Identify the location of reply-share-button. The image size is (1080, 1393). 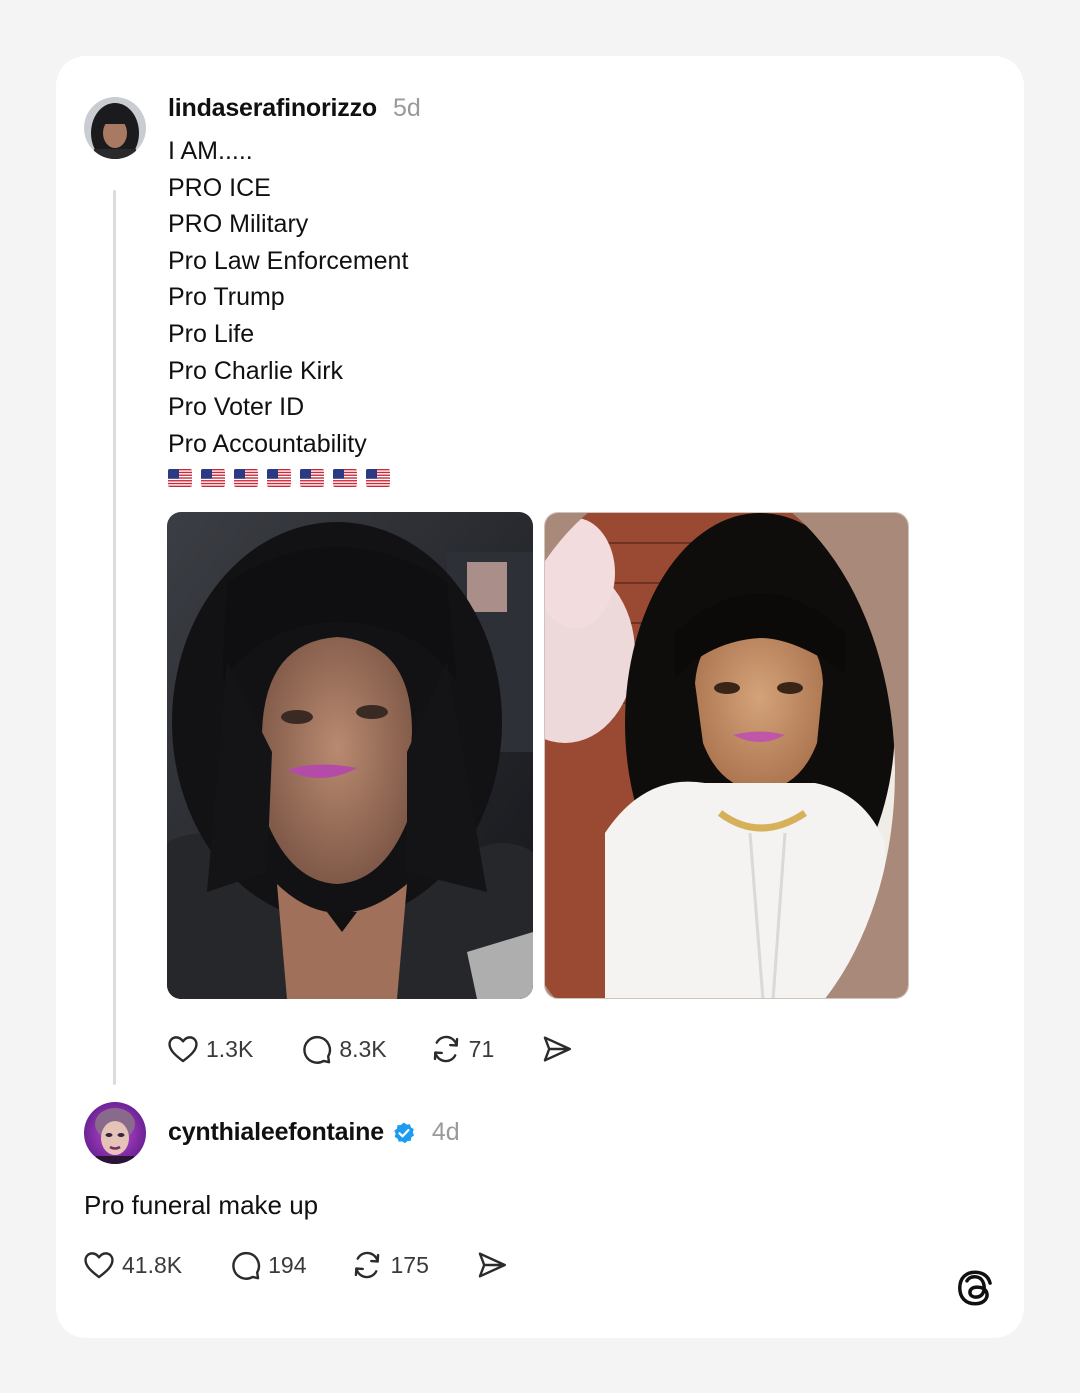
(492, 1265).